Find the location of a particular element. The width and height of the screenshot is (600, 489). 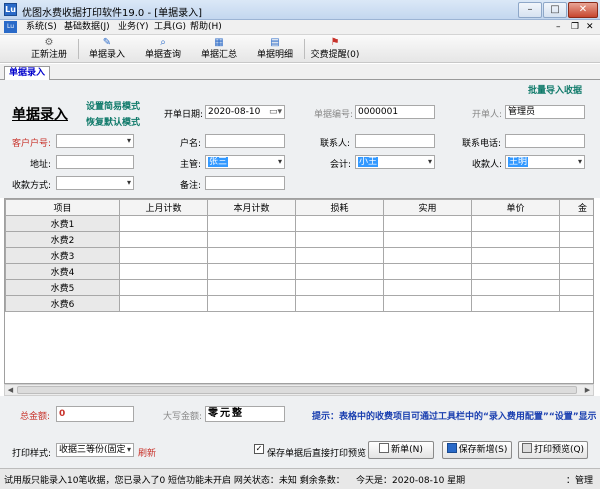

refresh-link: 刷新 is located at coordinates (147, 452).